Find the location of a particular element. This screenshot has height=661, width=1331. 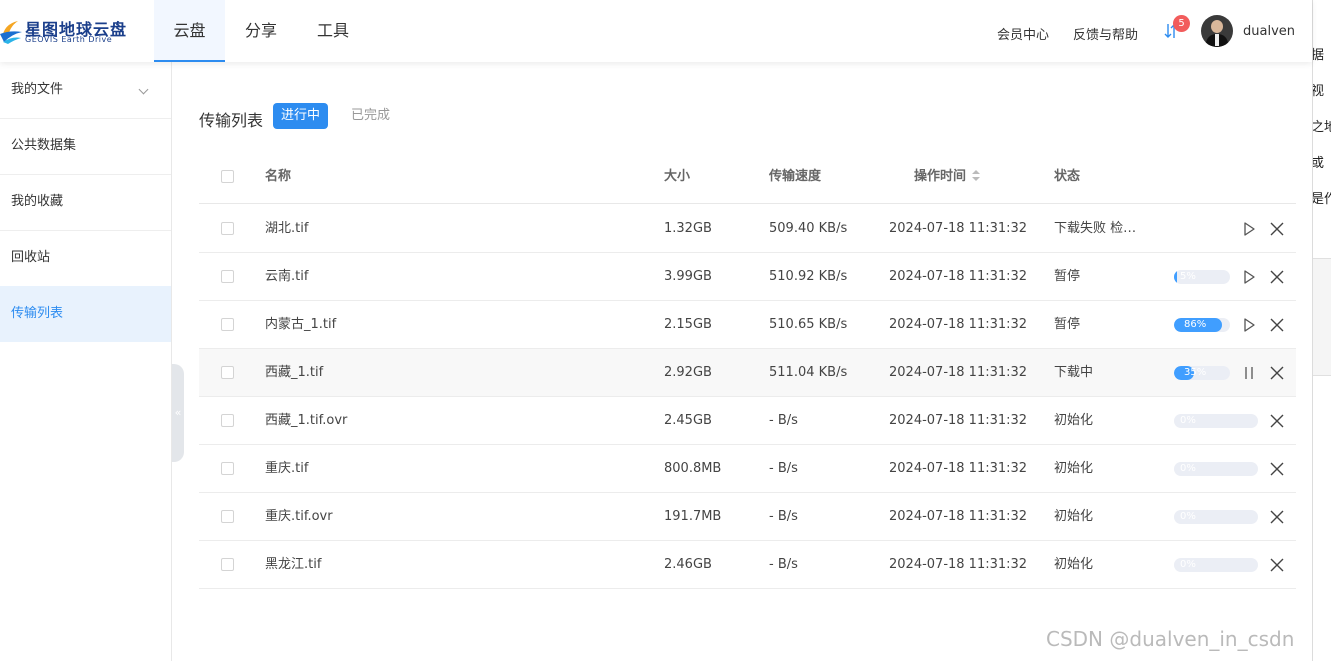

sidebar-item-public-datasets: 公共数据集 is located at coordinates (85, 146).